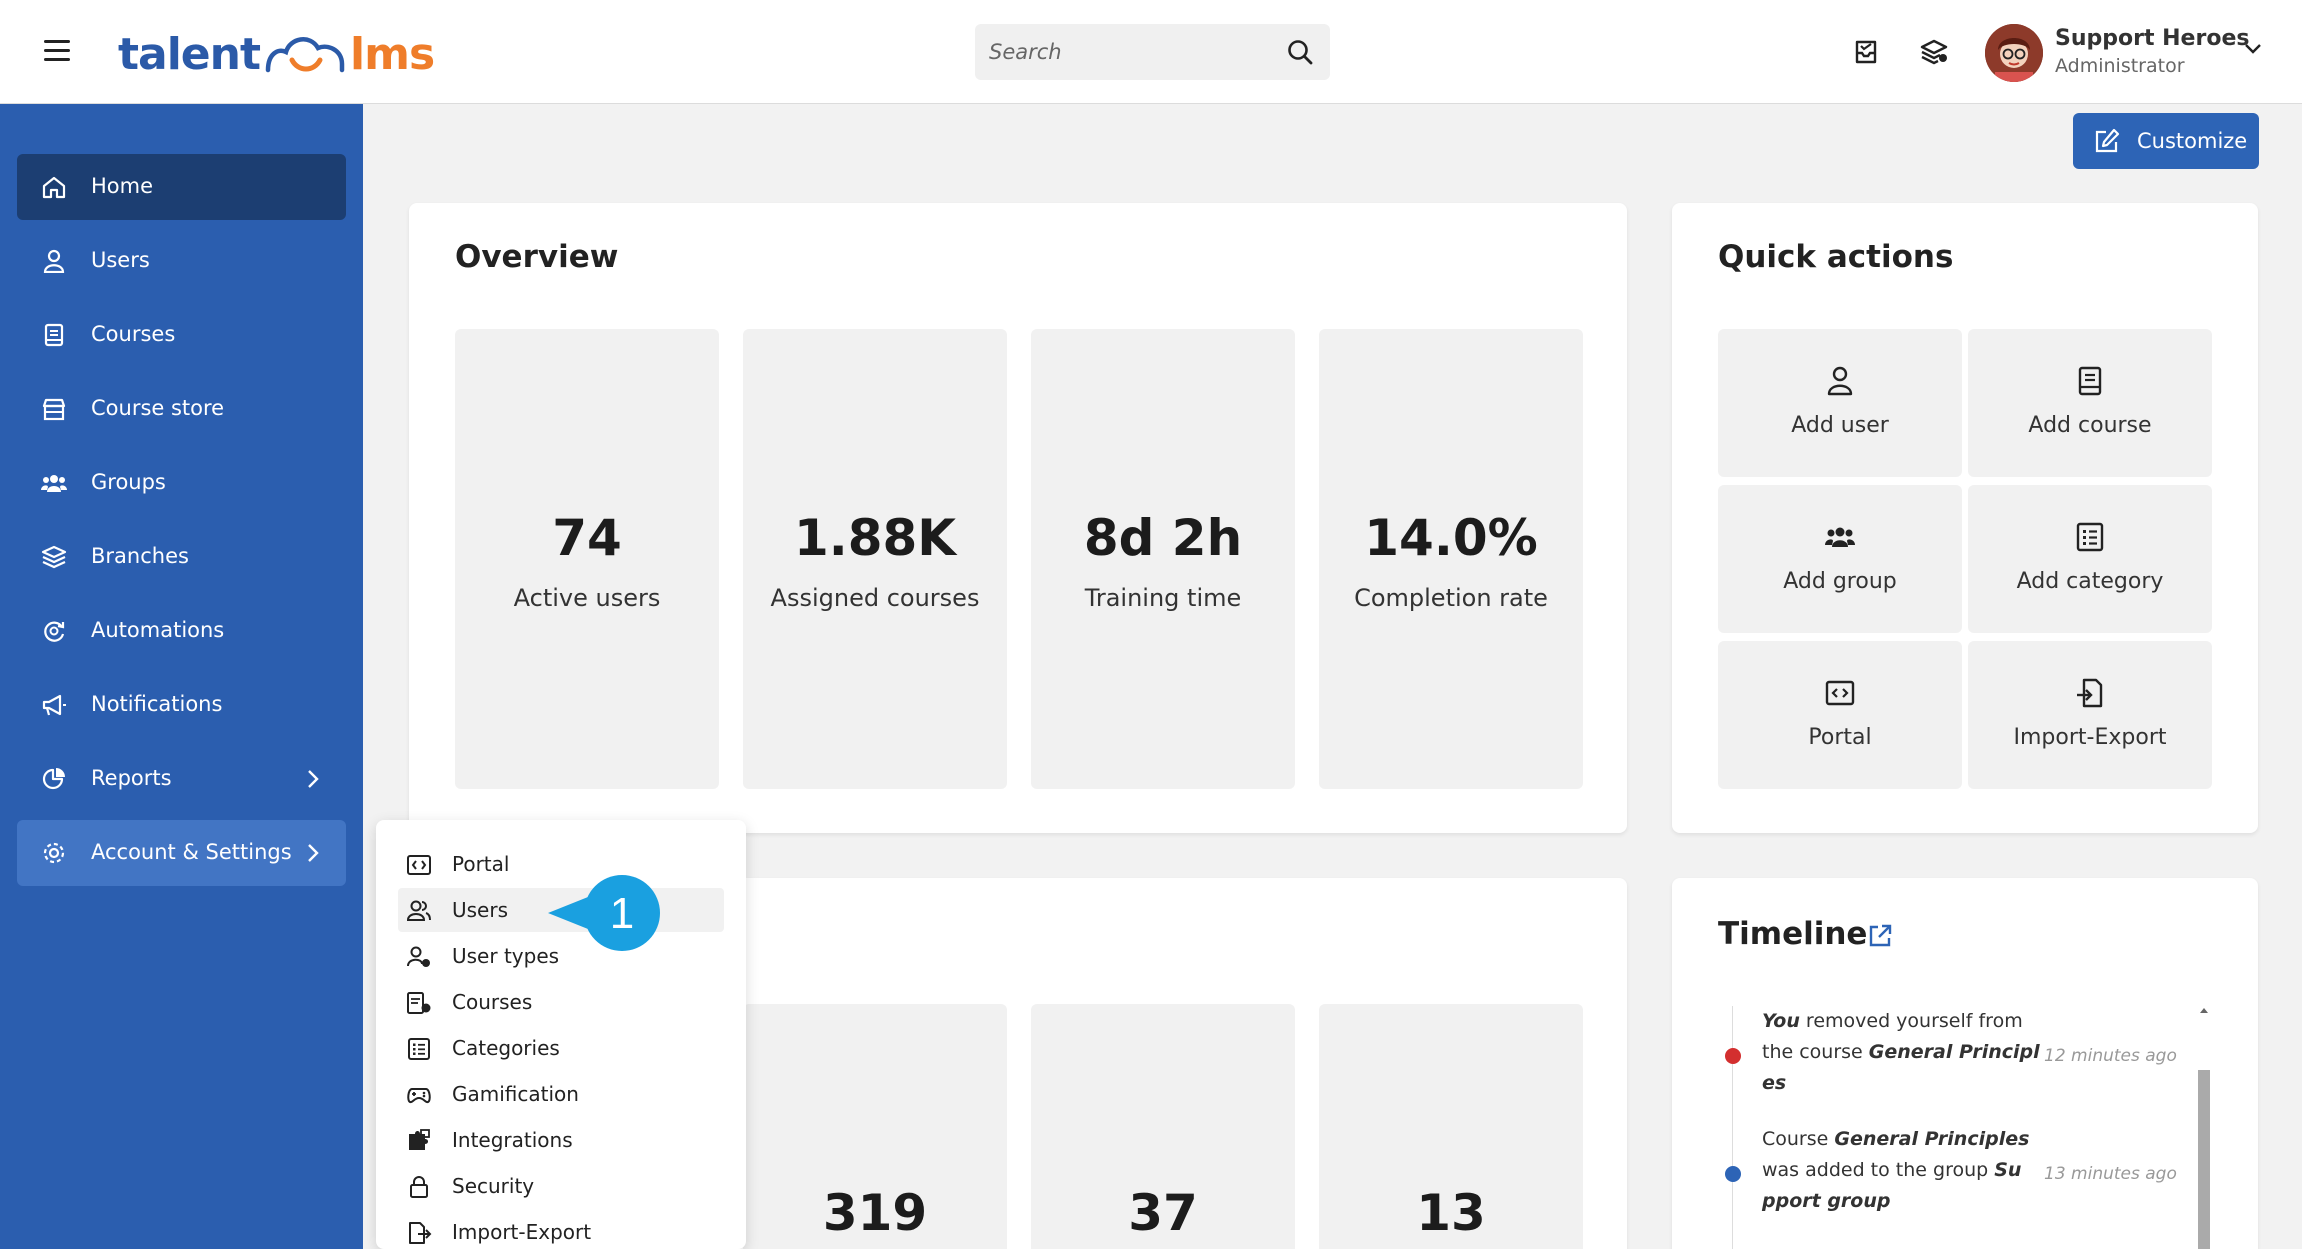 Image resolution: width=2302 pixels, height=1249 pixels. What do you see at coordinates (2090, 581) in the screenshot?
I see `quick-action-label: Add category` at bounding box center [2090, 581].